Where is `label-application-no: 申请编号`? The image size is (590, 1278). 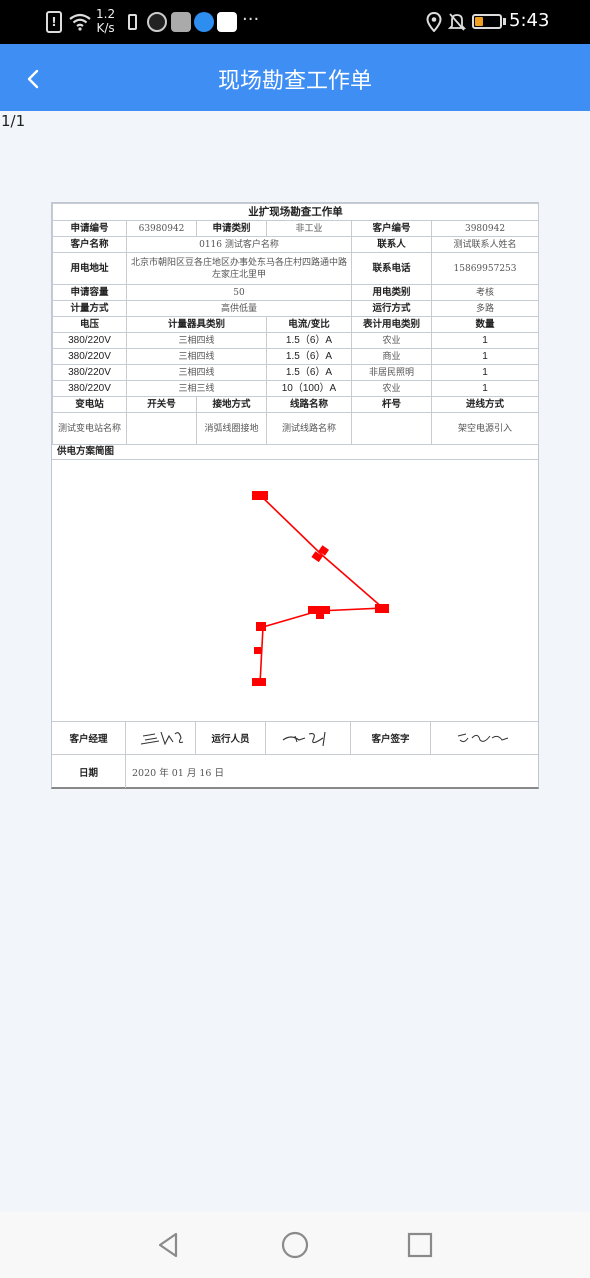 label-application-no: 申请编号 is located at coordinates (89, 228).